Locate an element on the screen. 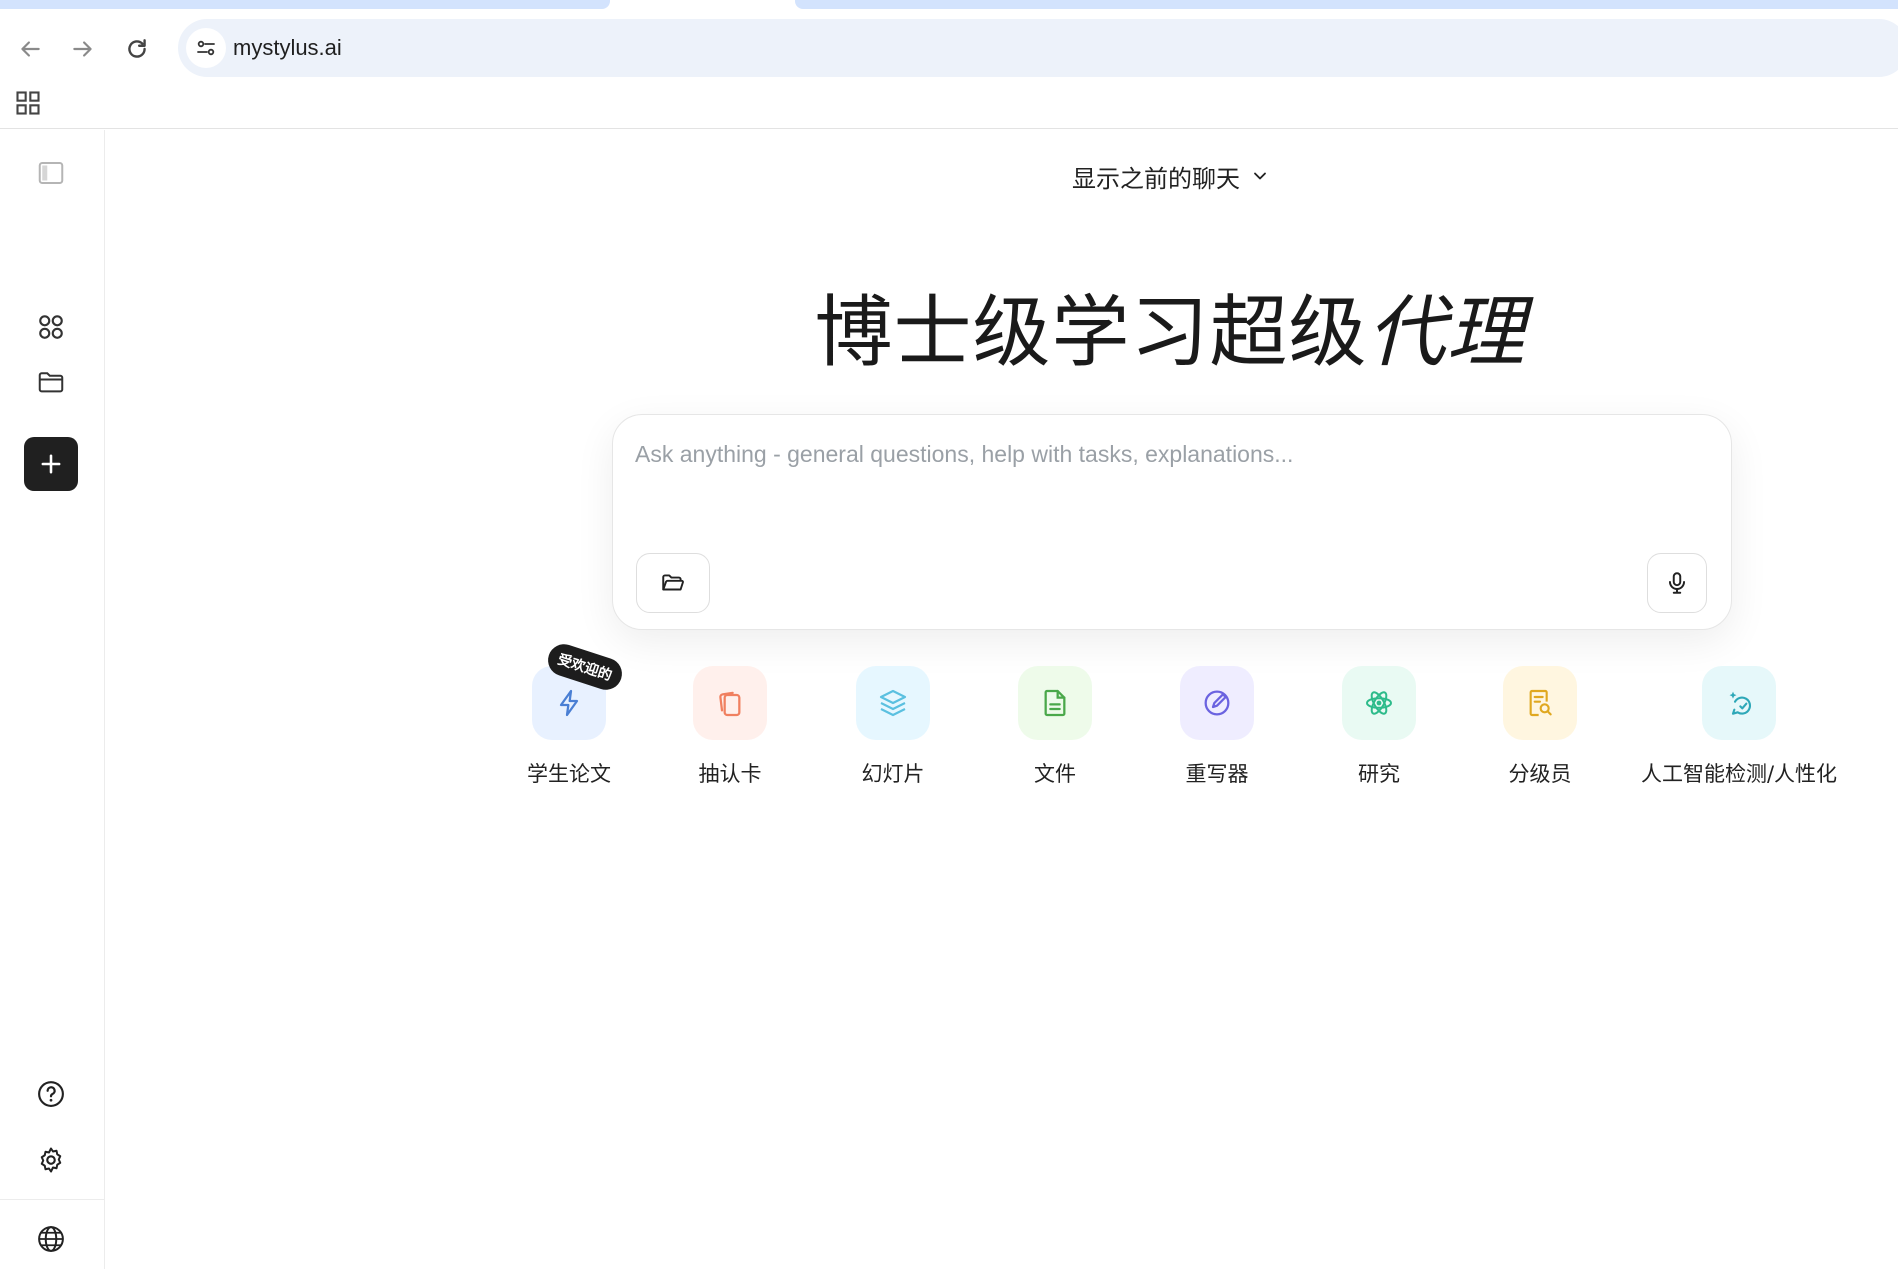 Image resolution: width=1898 pixels, height=1269 pixels. reload-button is located at coordinates (137, 49).